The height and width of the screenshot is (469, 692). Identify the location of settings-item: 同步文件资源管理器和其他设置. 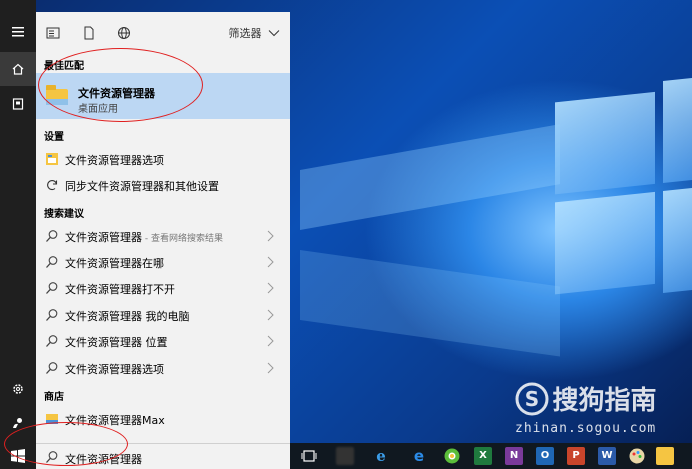
(163, 185).